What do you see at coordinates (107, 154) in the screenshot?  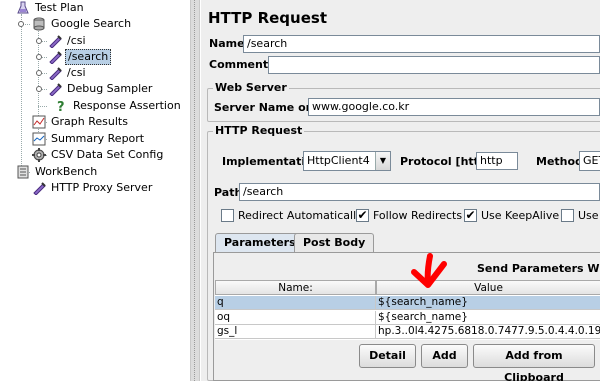 I see `tree-item-label: CSV Data Set Config` at bounding box center [107, 154].